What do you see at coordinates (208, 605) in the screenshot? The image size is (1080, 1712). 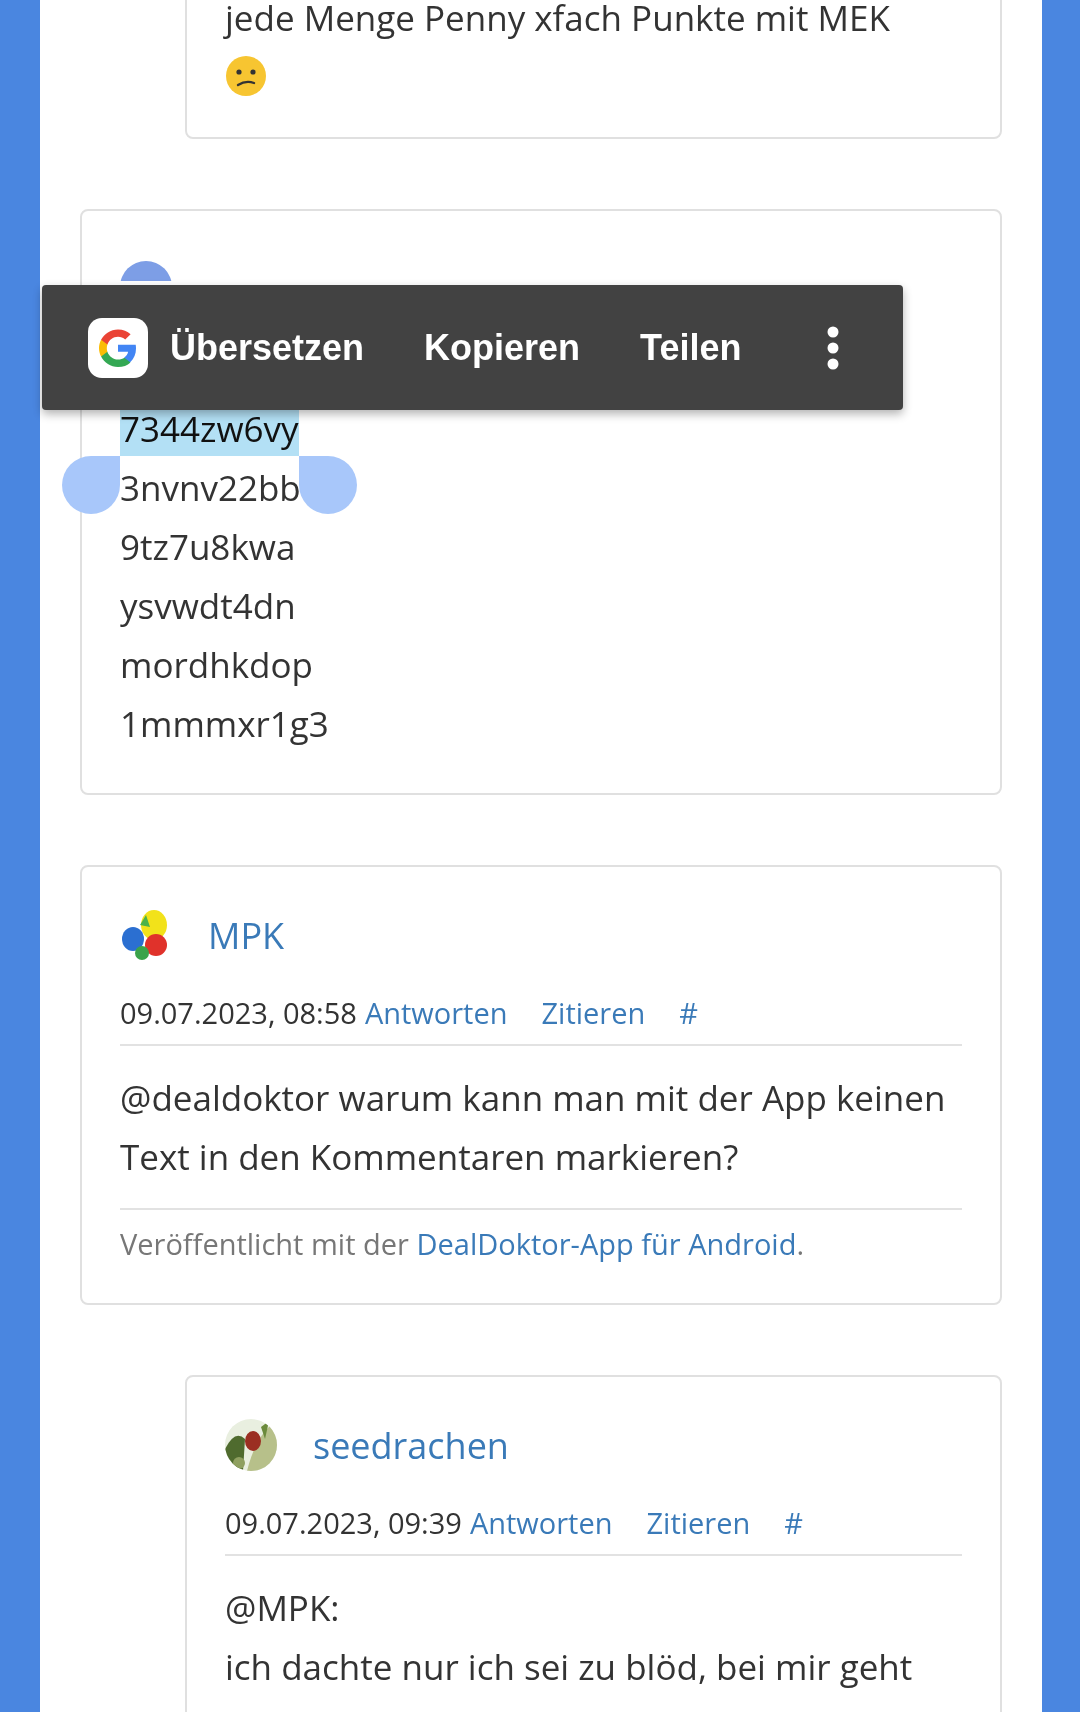 I see `code-text: ysvwdt4dn` at bounding box center [208, 605].